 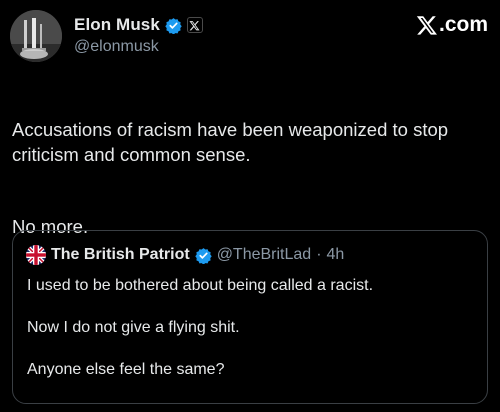 What do you see at coordinates (117, 25) in the screenshot?
I see `author-display-name: Elon Musk` at bounding box center [117, 25].